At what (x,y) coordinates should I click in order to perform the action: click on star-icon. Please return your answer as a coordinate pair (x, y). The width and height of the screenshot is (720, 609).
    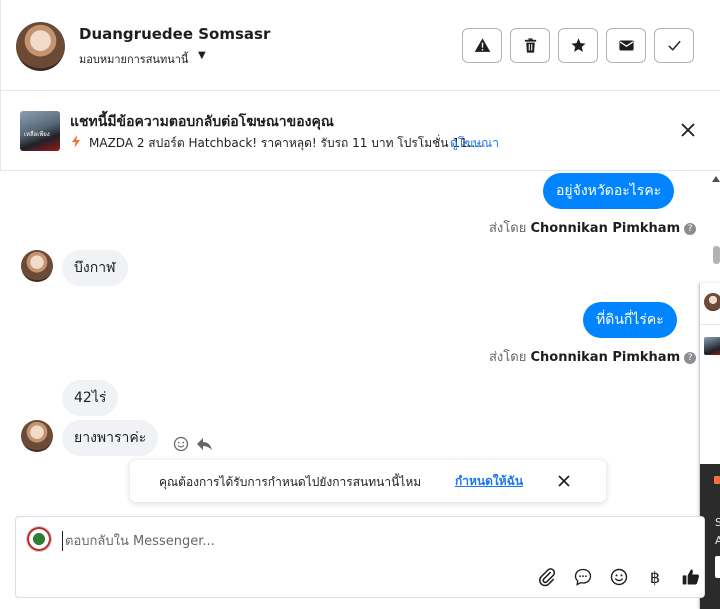
    Looking at the image, I should click on (578, 45).